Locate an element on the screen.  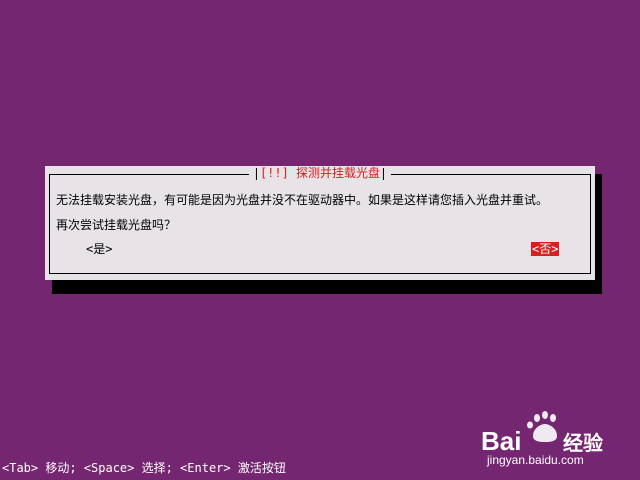
dialog-title: [!!] 探测并挂载光盘 is located at coordinates (320, 173).